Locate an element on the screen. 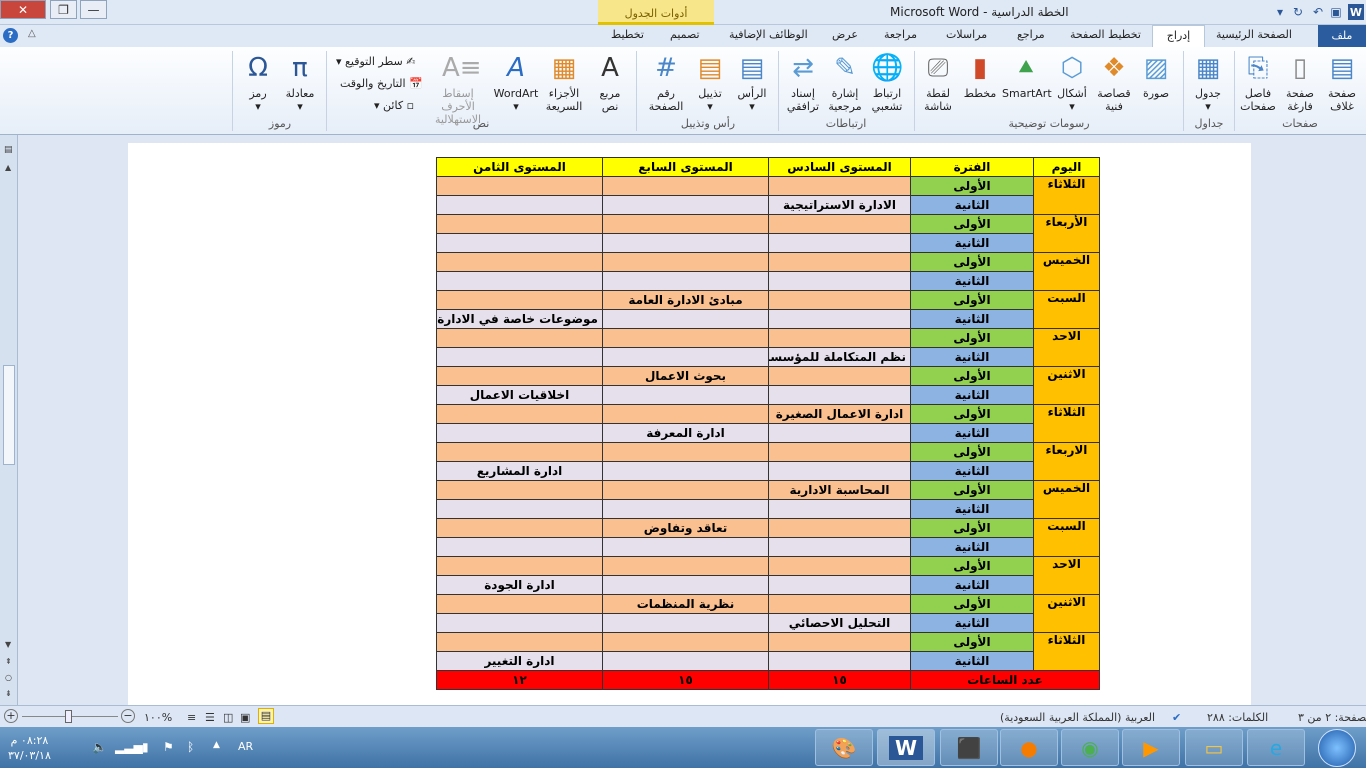 The height and width of the screenshot is (768, 1366). save-icon: ▣ is located at coordinates (1336, 12).